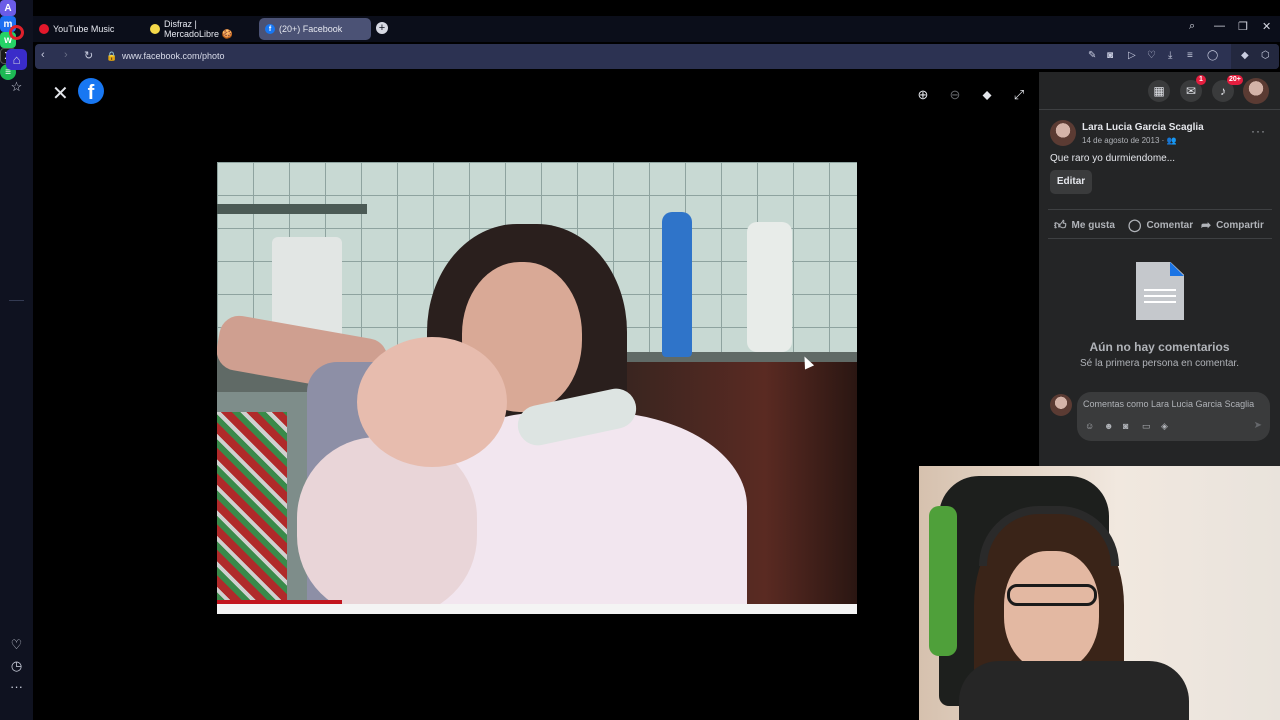  I want to click on like-button: 👍︎ Me gusta, so click(1084, 225).